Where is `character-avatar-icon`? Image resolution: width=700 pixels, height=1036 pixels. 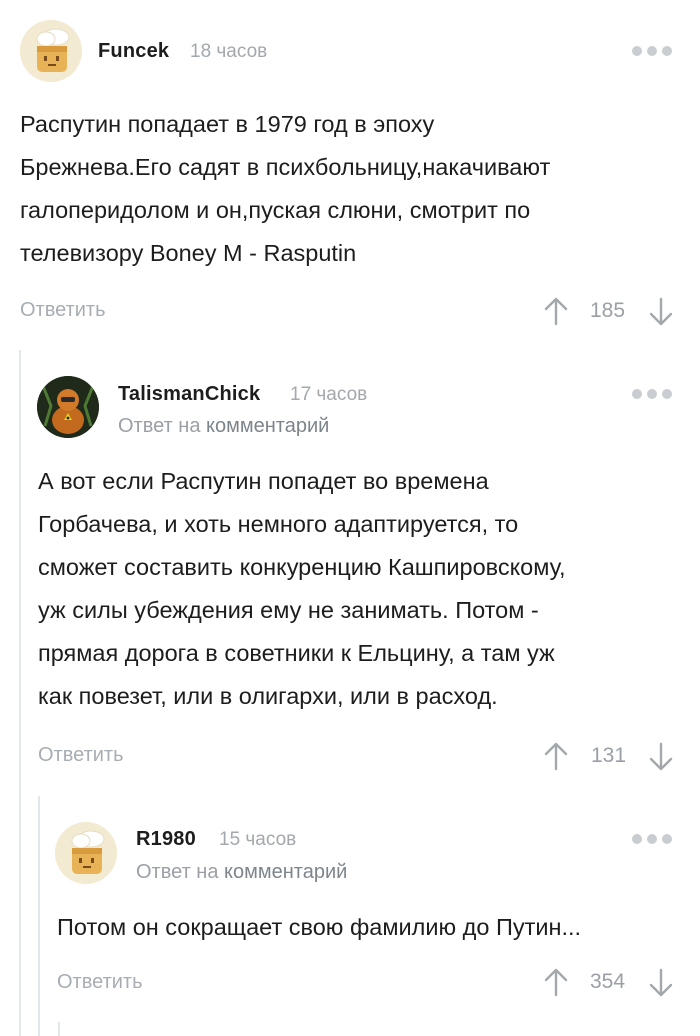 character-avatar-icon is located at coordinates (68, 407).